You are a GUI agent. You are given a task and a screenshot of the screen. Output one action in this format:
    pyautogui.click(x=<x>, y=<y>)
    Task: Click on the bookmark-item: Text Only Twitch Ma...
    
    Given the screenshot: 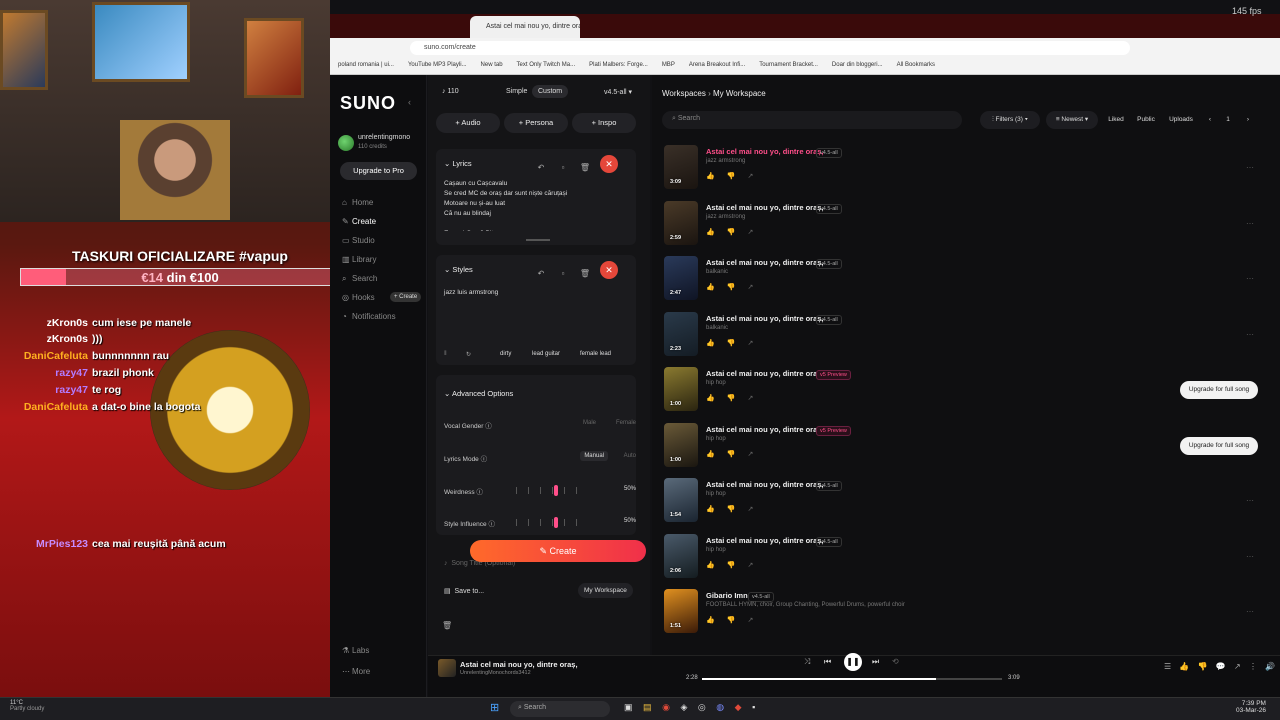 What is the action you would take?
    pyautogui.click(x=546, y=65)
    